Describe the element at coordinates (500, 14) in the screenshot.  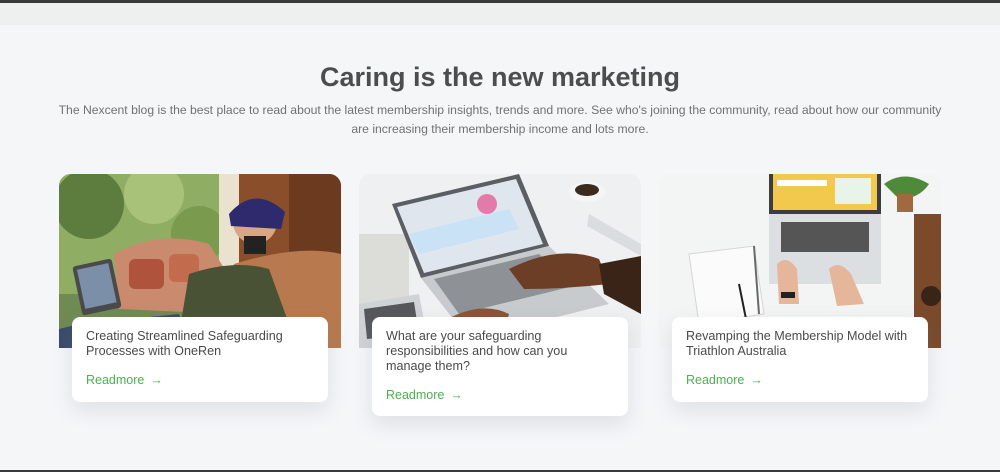
I see `header-strip` at that location.